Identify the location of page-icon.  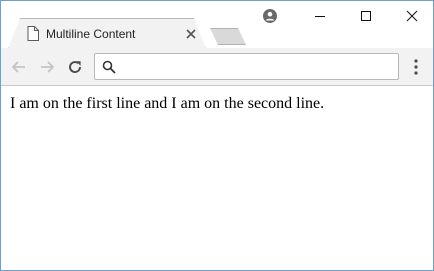
(33, 33).